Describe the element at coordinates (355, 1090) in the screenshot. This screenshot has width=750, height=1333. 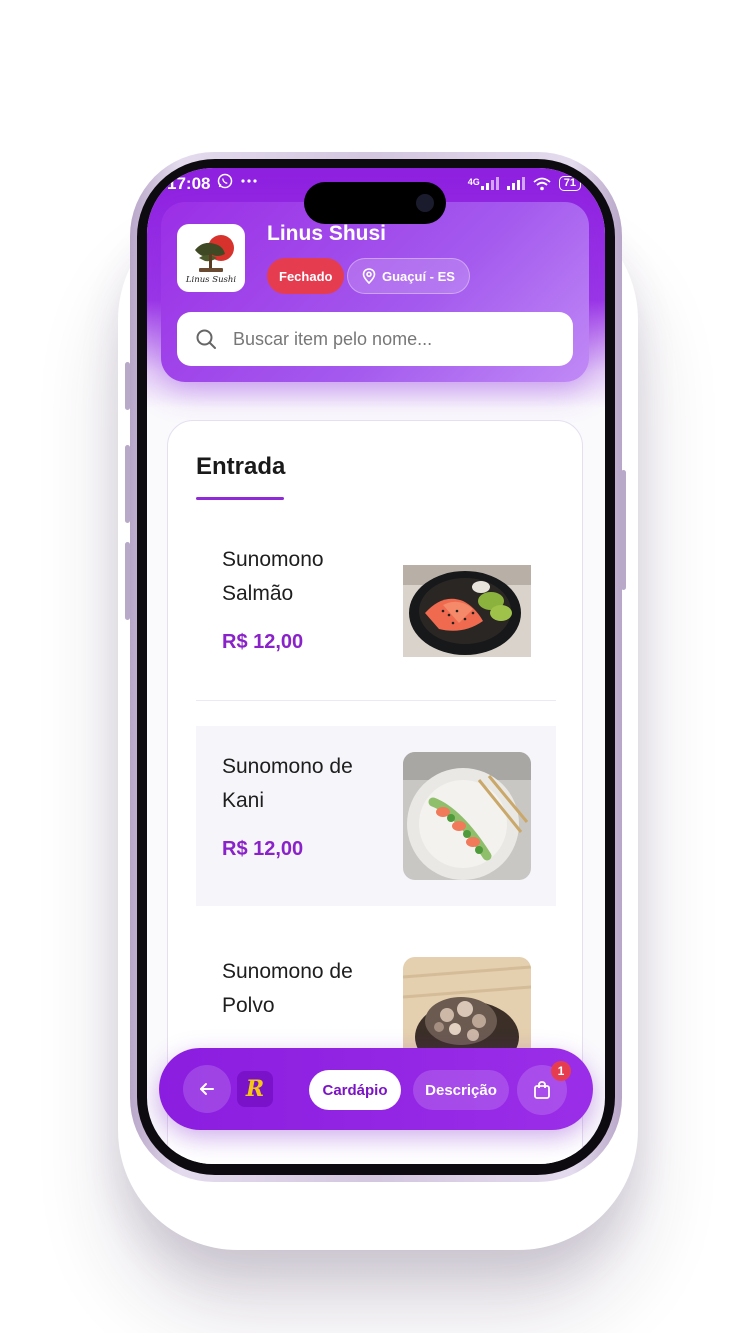
I see `tab-cardapio: Cardápio` at that location.